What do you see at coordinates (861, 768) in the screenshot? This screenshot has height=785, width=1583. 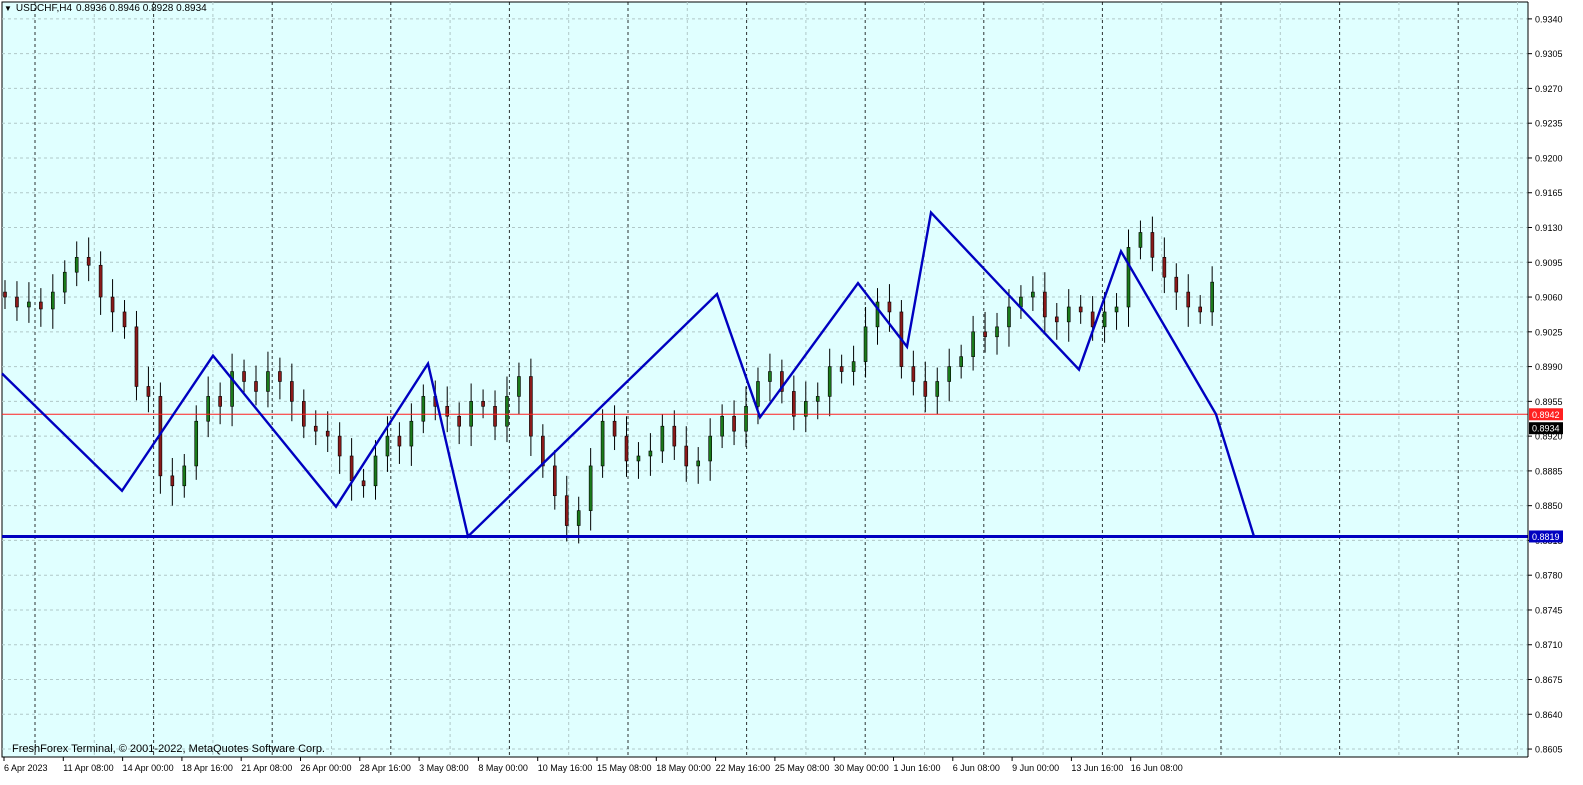 I see `time-label: 30 May 00:00` at bounding box center [861, 768].